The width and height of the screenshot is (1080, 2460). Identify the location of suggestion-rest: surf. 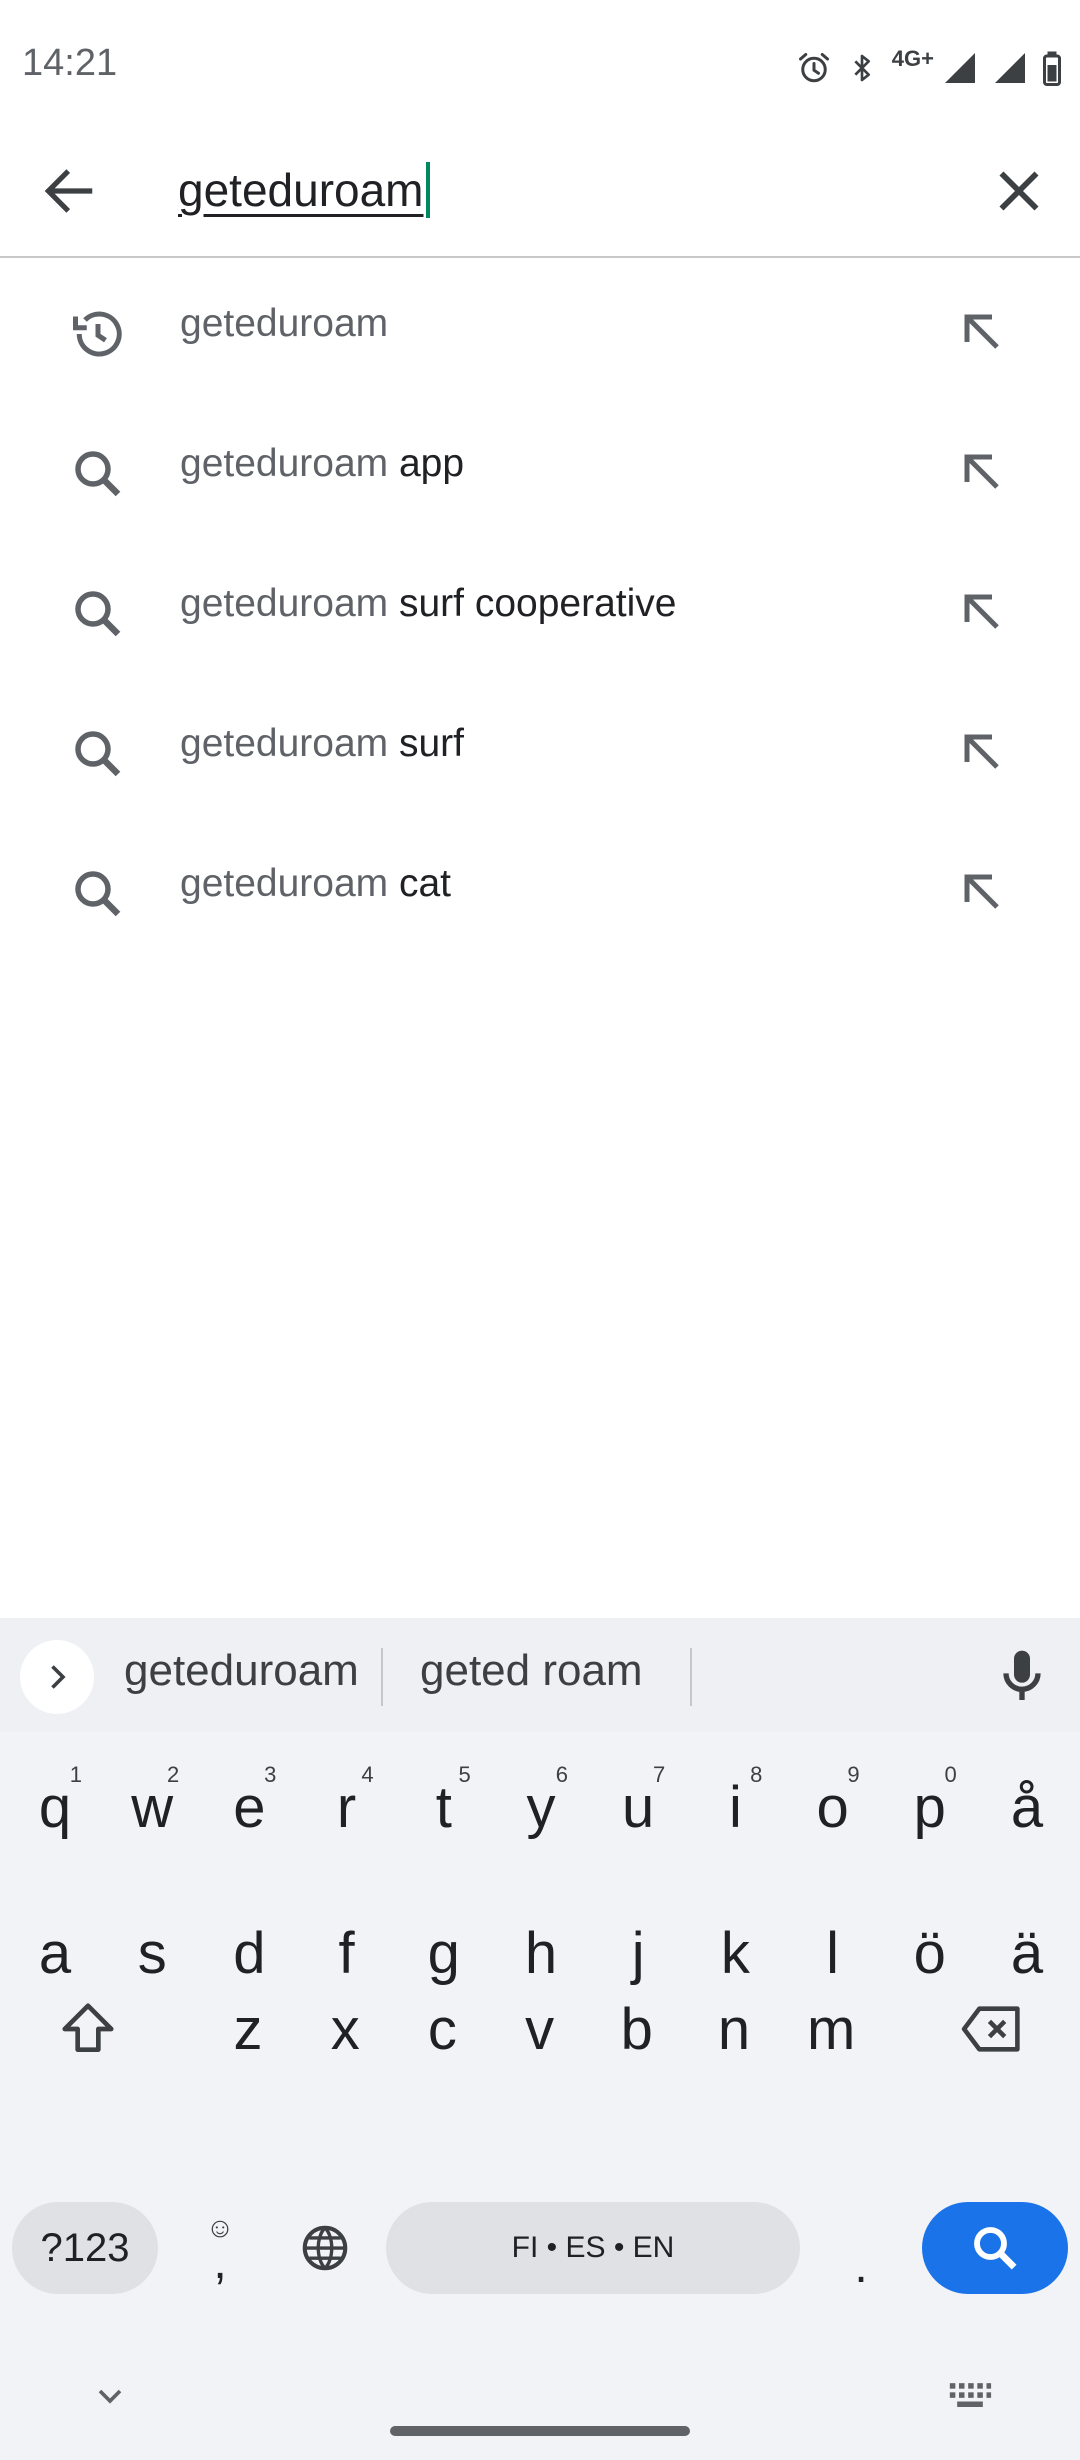
(426, 743).